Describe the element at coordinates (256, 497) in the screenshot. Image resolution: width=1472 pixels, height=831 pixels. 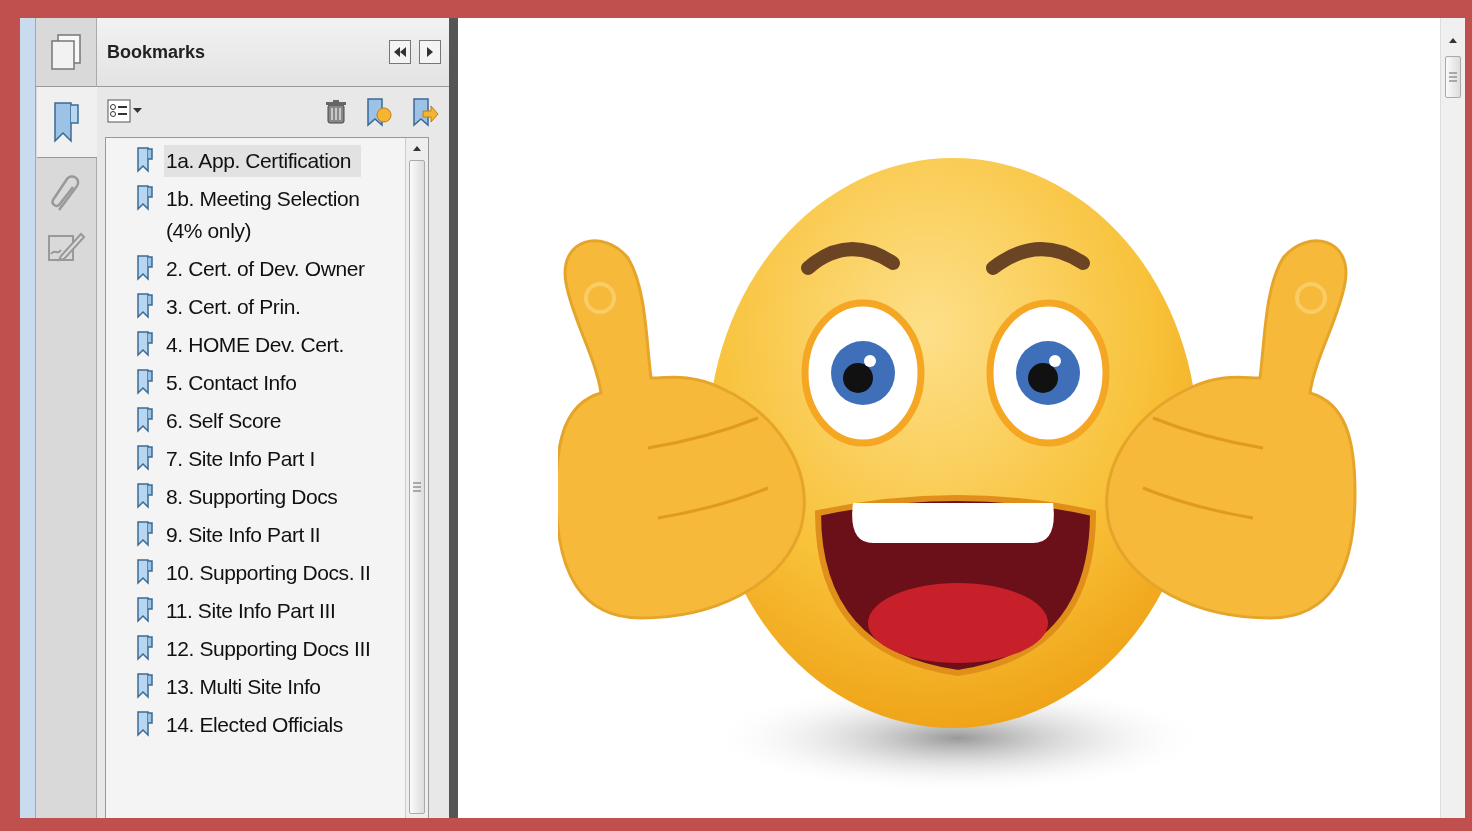
I see `bookmark-item: 8. Supporting Docs` at that location.